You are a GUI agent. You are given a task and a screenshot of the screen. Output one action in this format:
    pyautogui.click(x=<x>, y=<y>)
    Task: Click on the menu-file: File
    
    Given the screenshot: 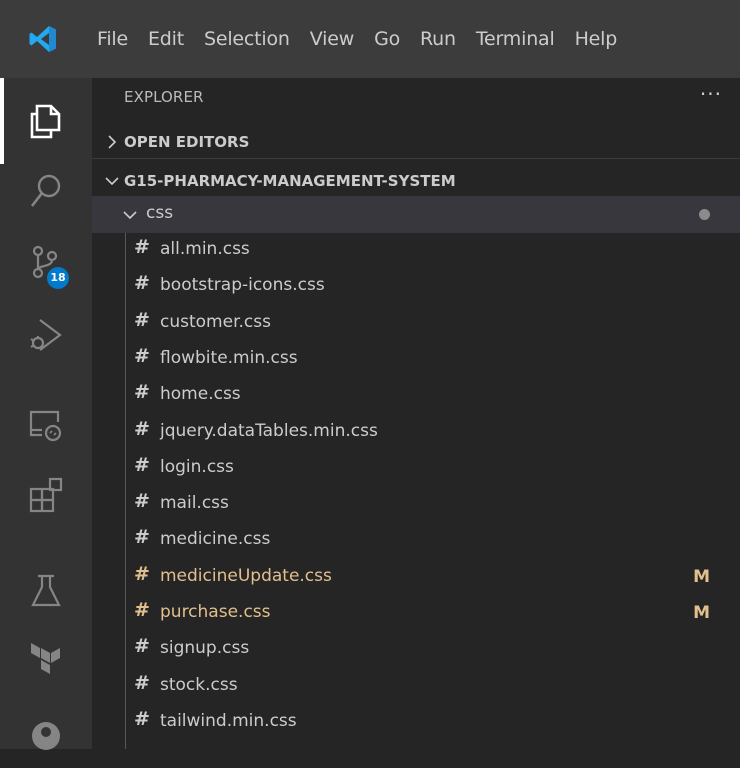 What is the action you would take?
    pyautogui.click(x=112, y=39)
    